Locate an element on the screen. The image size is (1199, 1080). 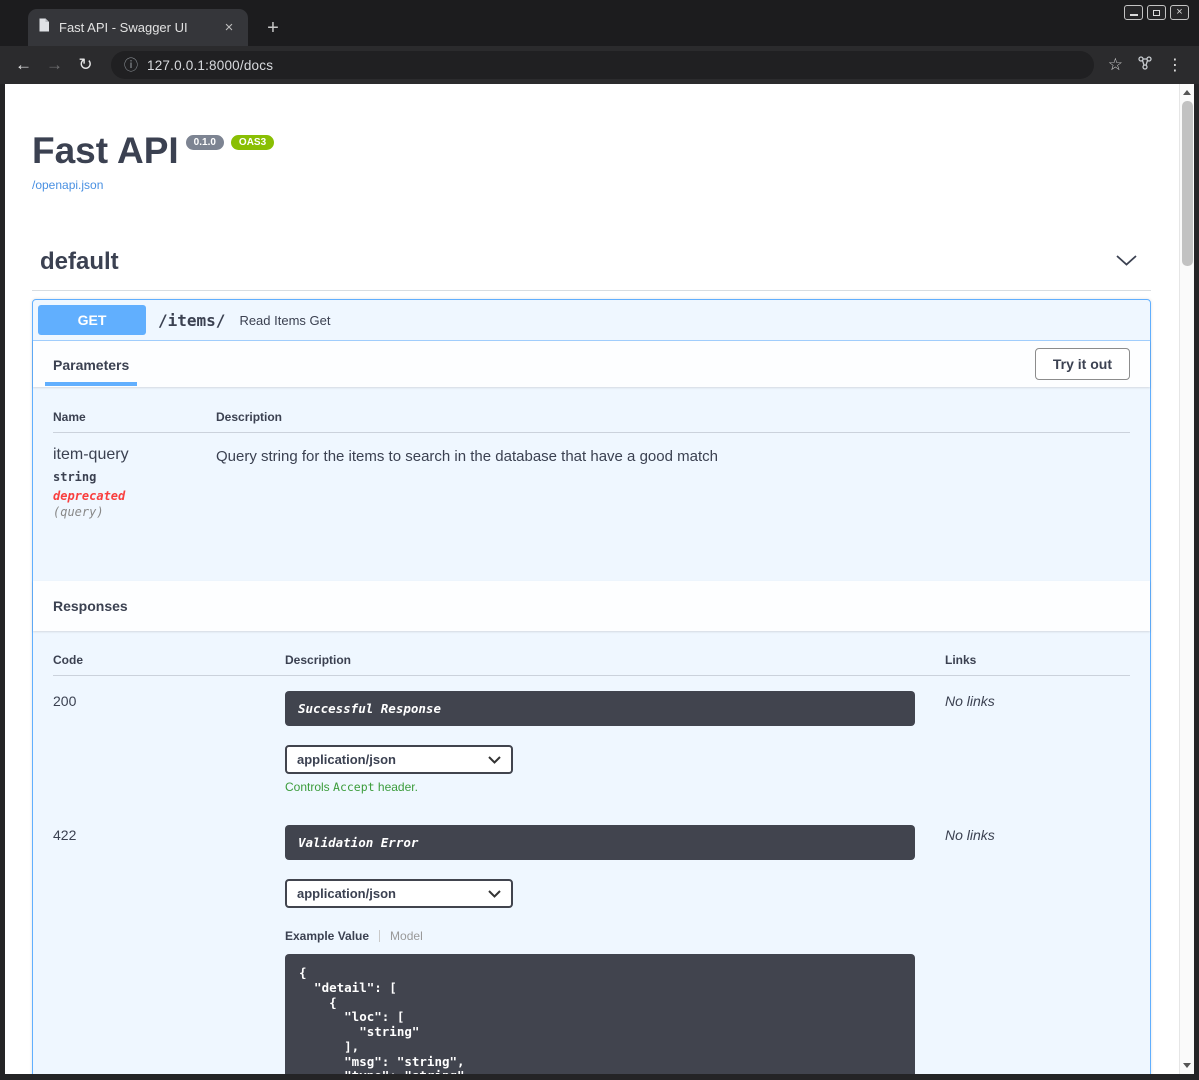
parameters-section-header: Parameters Try it out is located at coordinates (591, 364).